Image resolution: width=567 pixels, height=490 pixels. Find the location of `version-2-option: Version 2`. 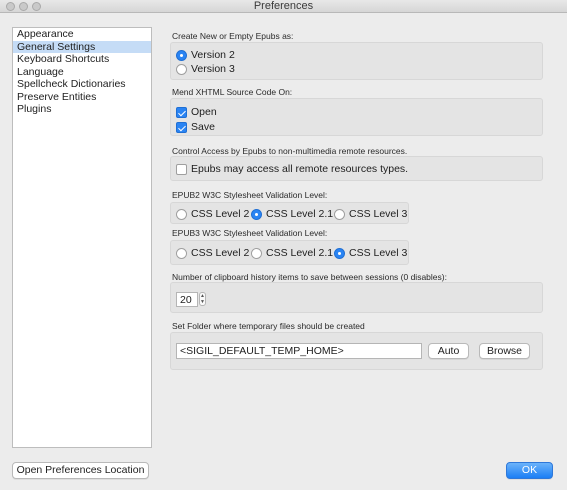

version-2-option: Version 2 is located at coordinates (205, 55).